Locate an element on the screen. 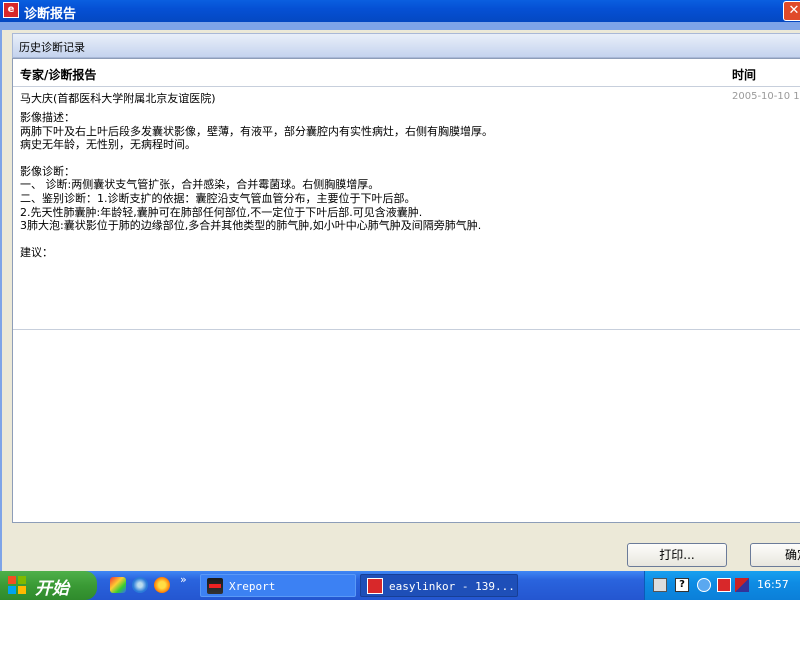  xreport-icon is located at coordinates (215, 586).